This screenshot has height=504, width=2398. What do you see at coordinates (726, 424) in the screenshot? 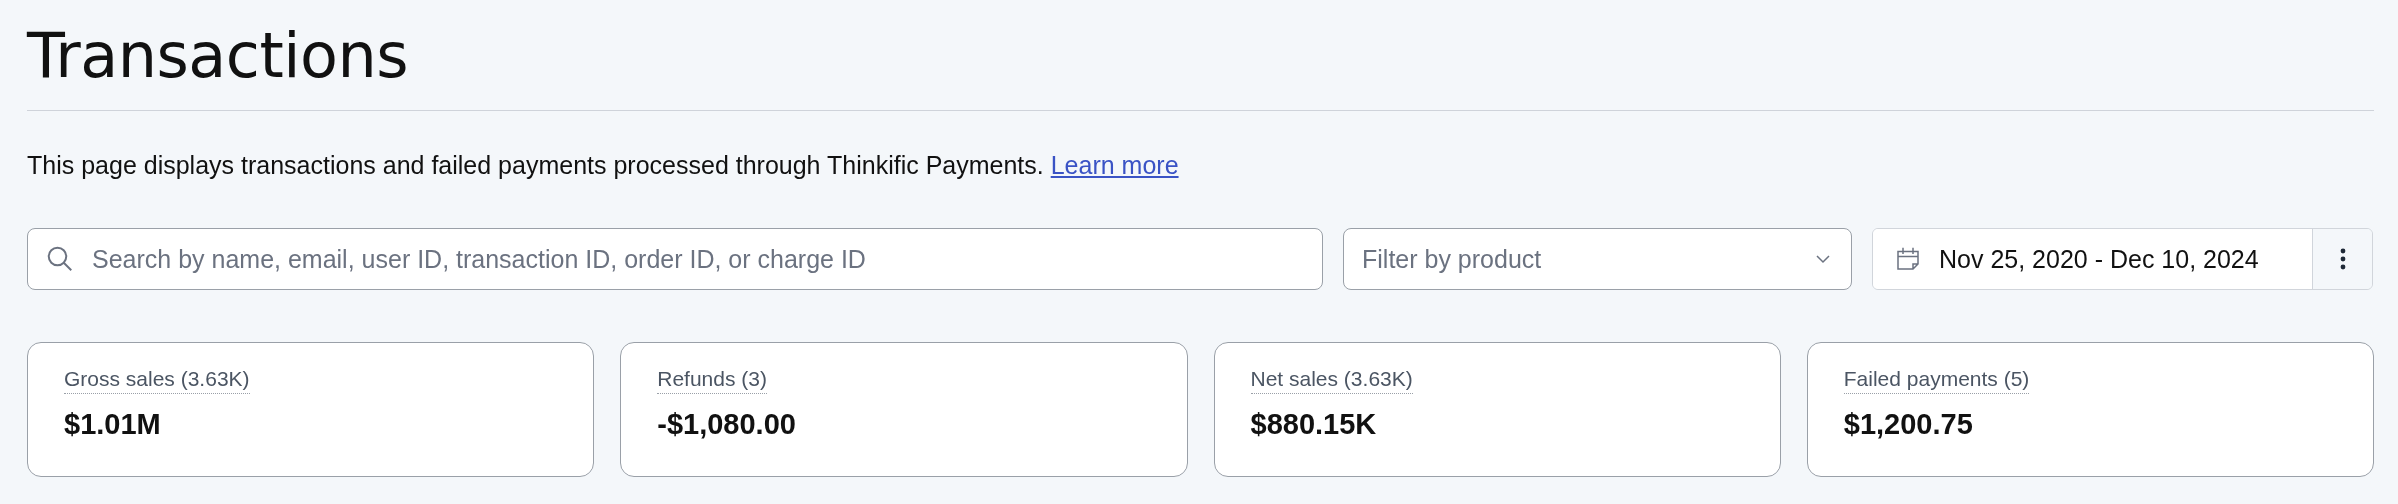
I see `stat-value: -$1,080.00` at bounding box center [726, 424].